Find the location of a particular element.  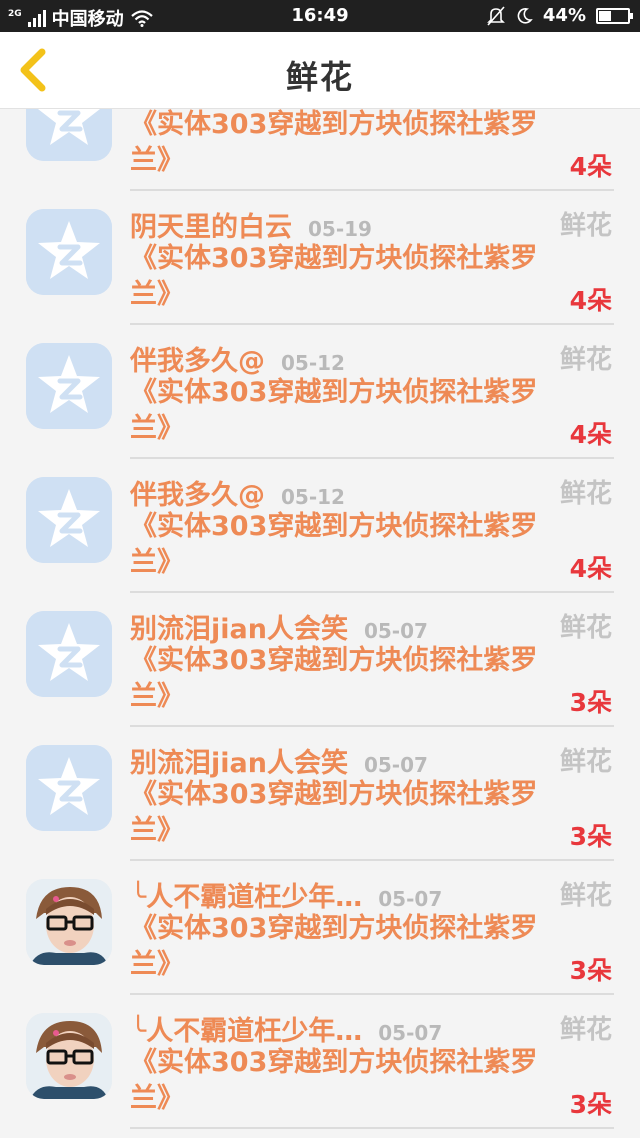

sender-name: 阴天里的白云 is located at coordinates (211, 224).